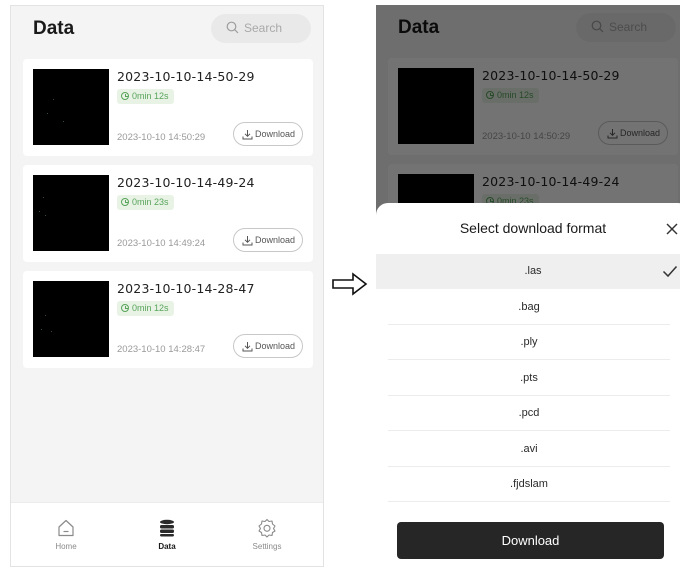  I want to click on duration-text: 0min 23s, so click(150, 202).